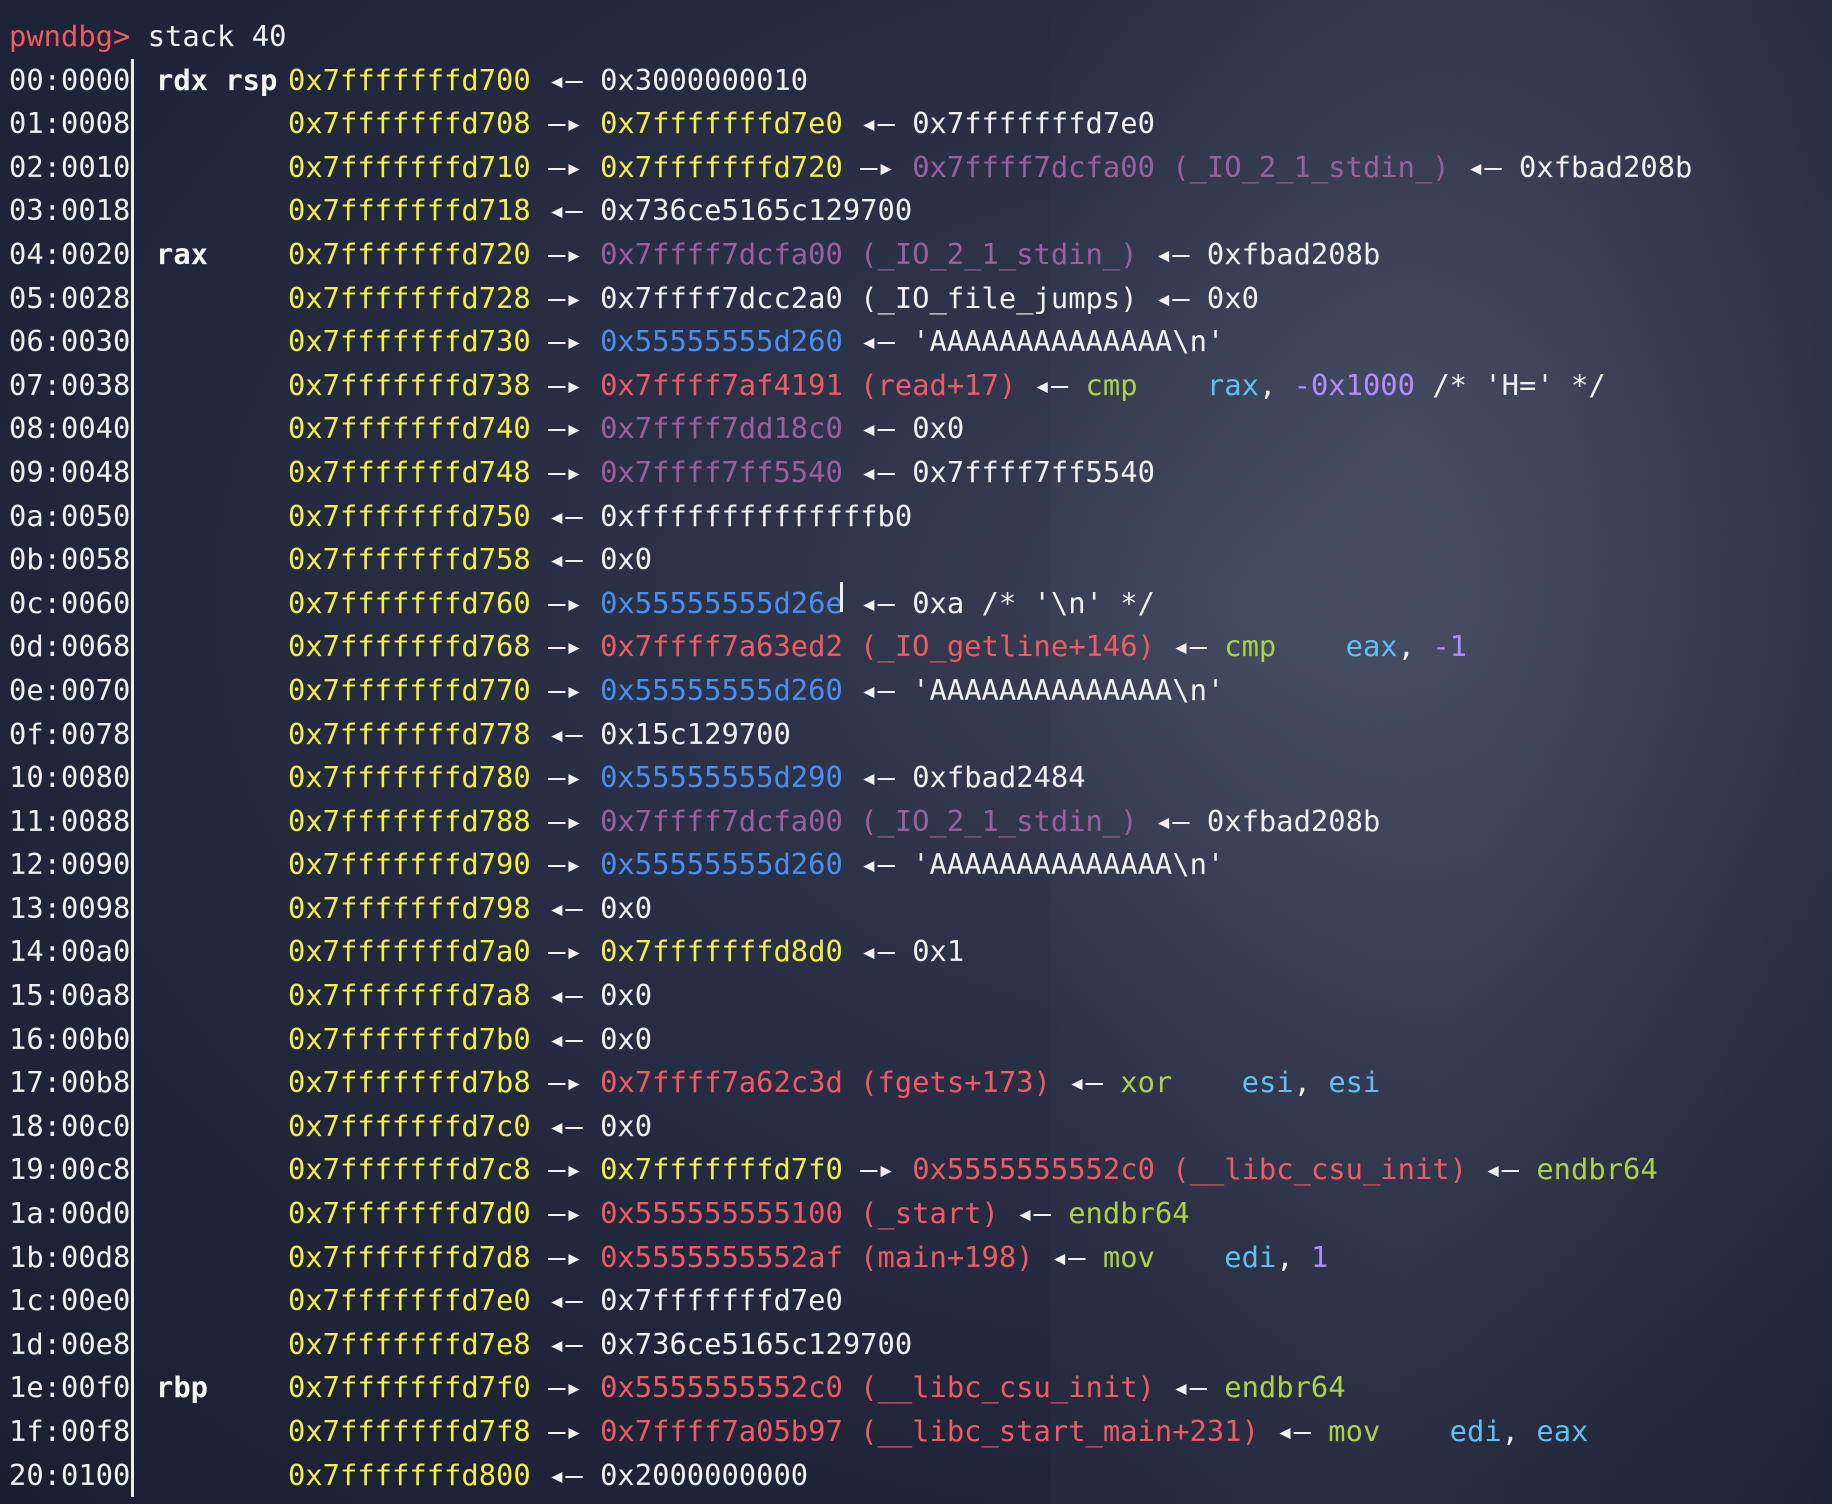  I want to click on chain-value: 0x7fffffffd788, so click(409, 820).